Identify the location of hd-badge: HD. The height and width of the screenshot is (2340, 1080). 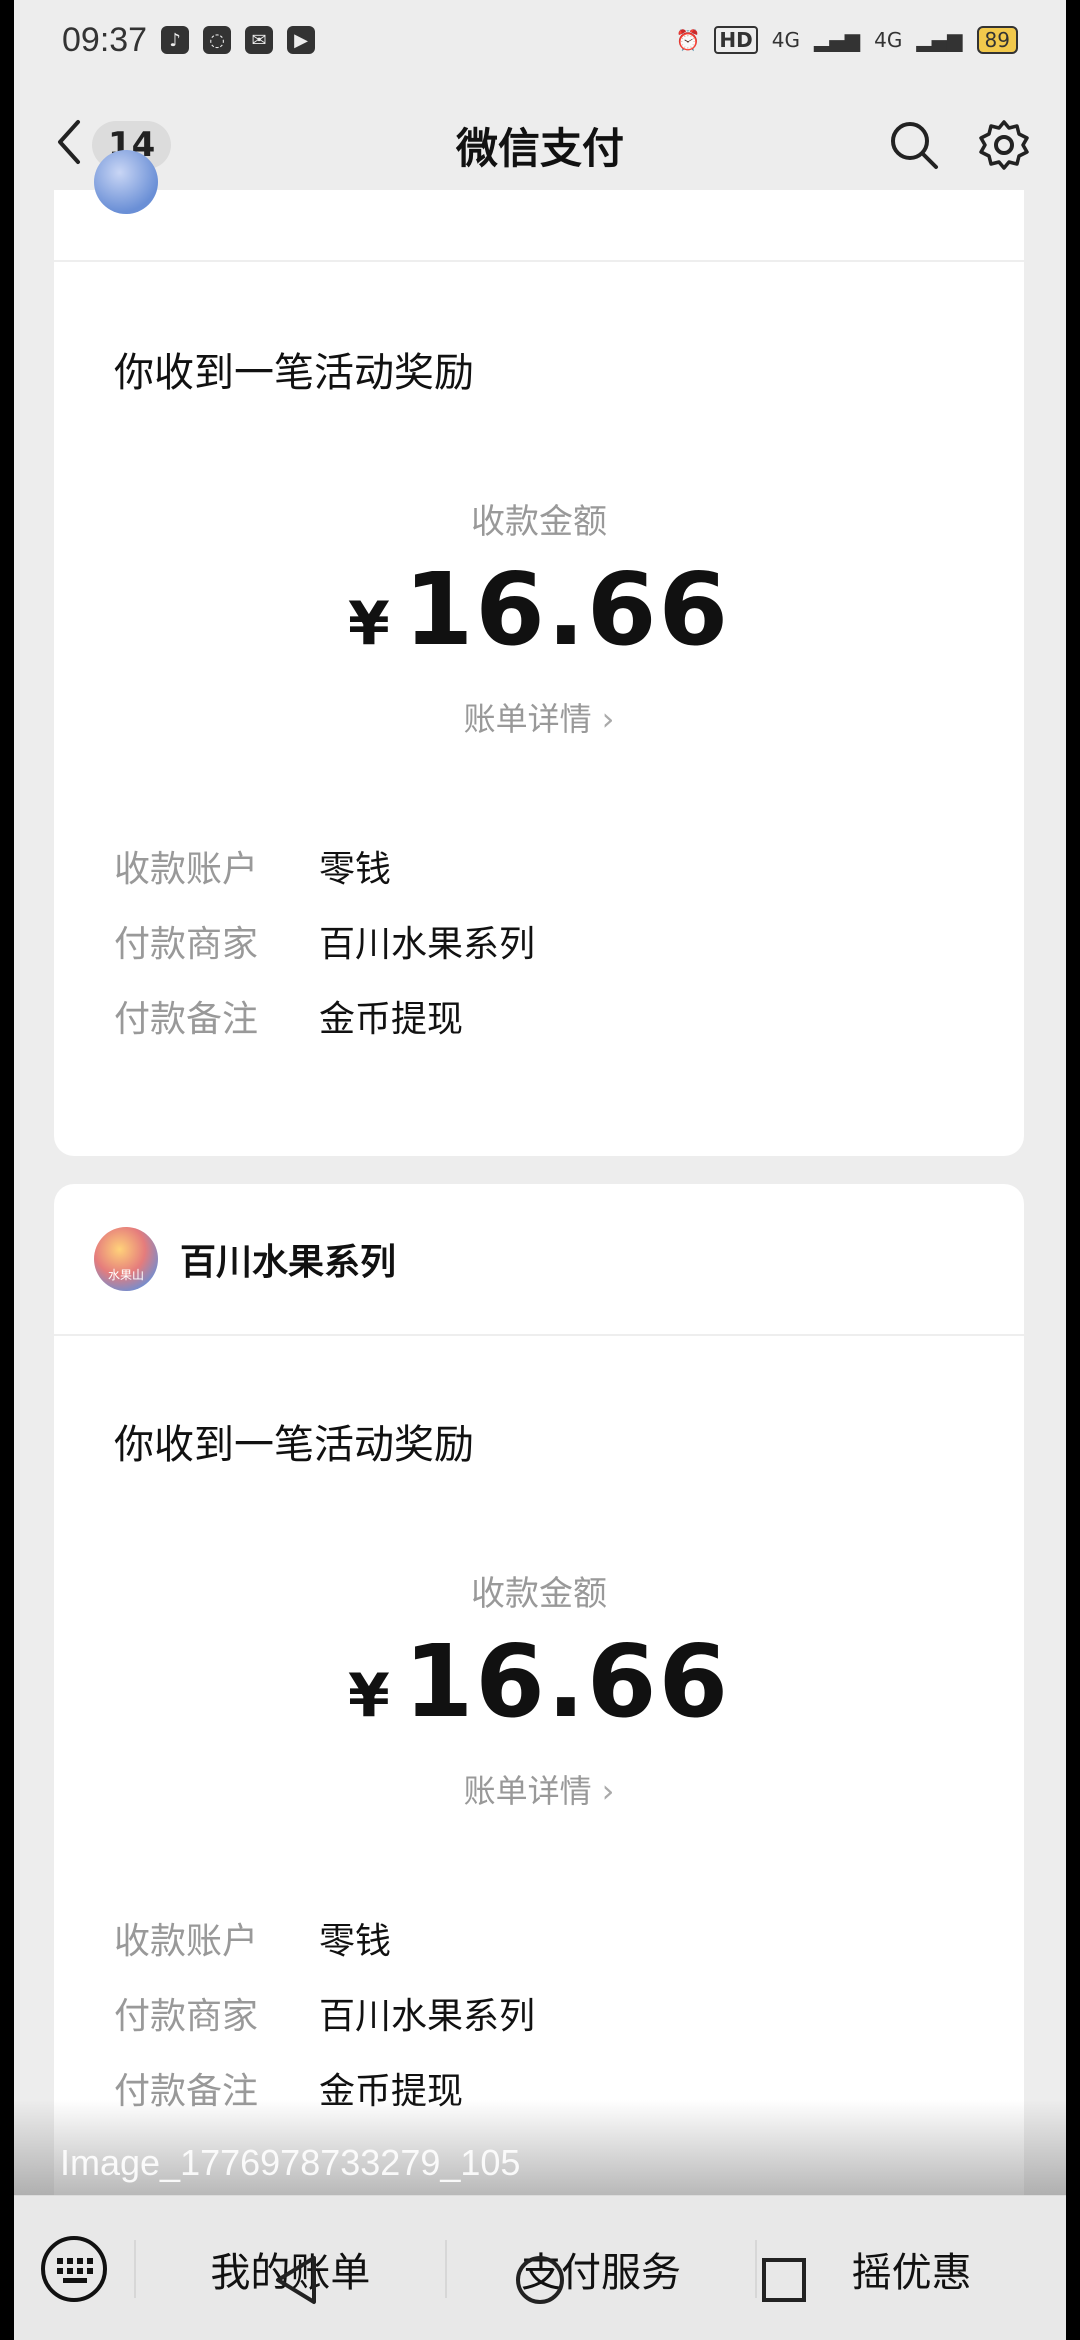
(736, 40).